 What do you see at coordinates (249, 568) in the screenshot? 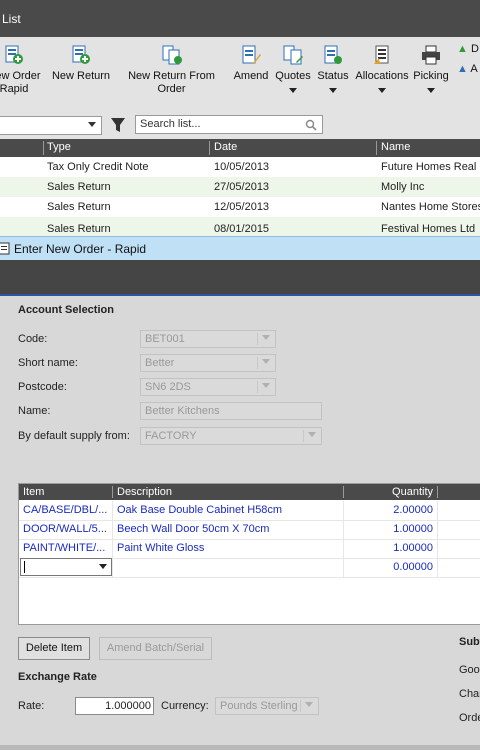
I see `new-item-row: 0.00000` at bounding box center [249, 568].